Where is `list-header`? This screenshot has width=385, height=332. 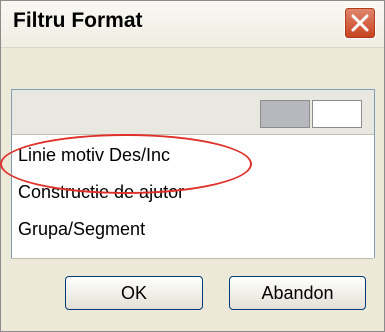
list-header is located at coordinates (193, 112).